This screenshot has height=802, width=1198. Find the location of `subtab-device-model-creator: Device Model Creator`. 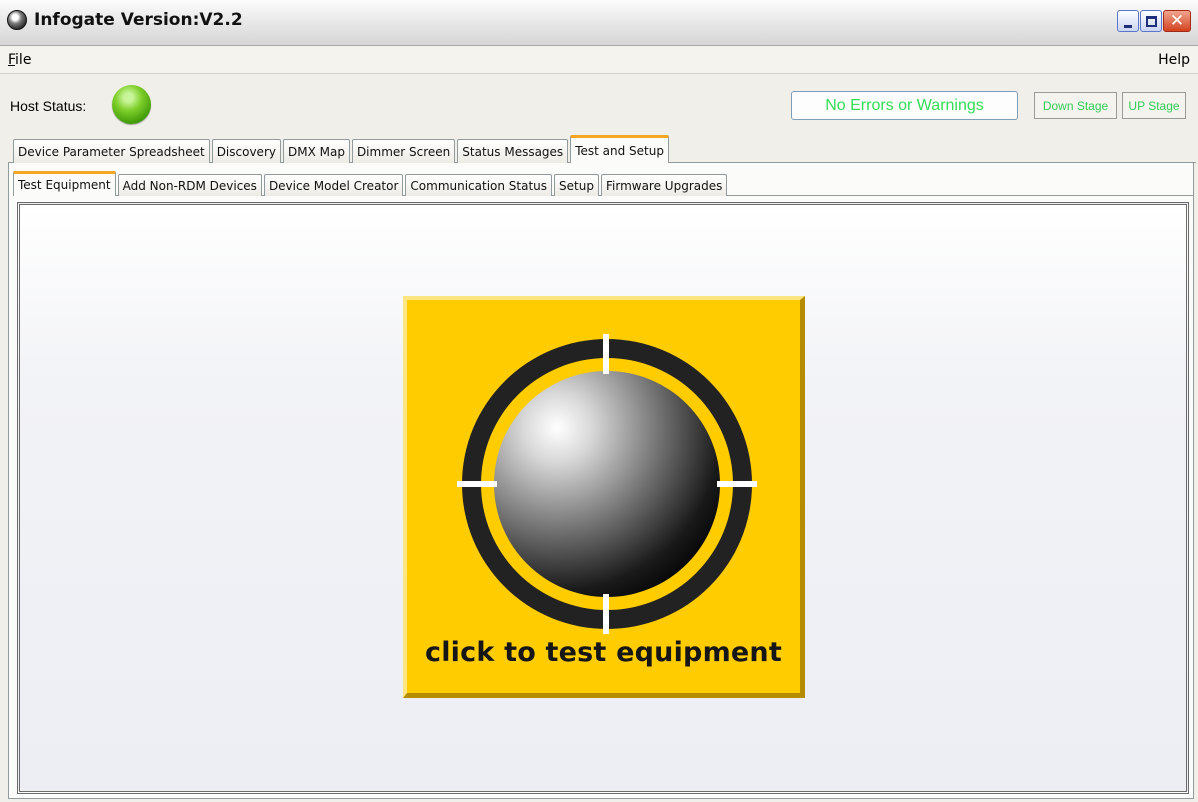

subtab-device-model-creator: Device Model Creator is located at coordinates (333, 185).